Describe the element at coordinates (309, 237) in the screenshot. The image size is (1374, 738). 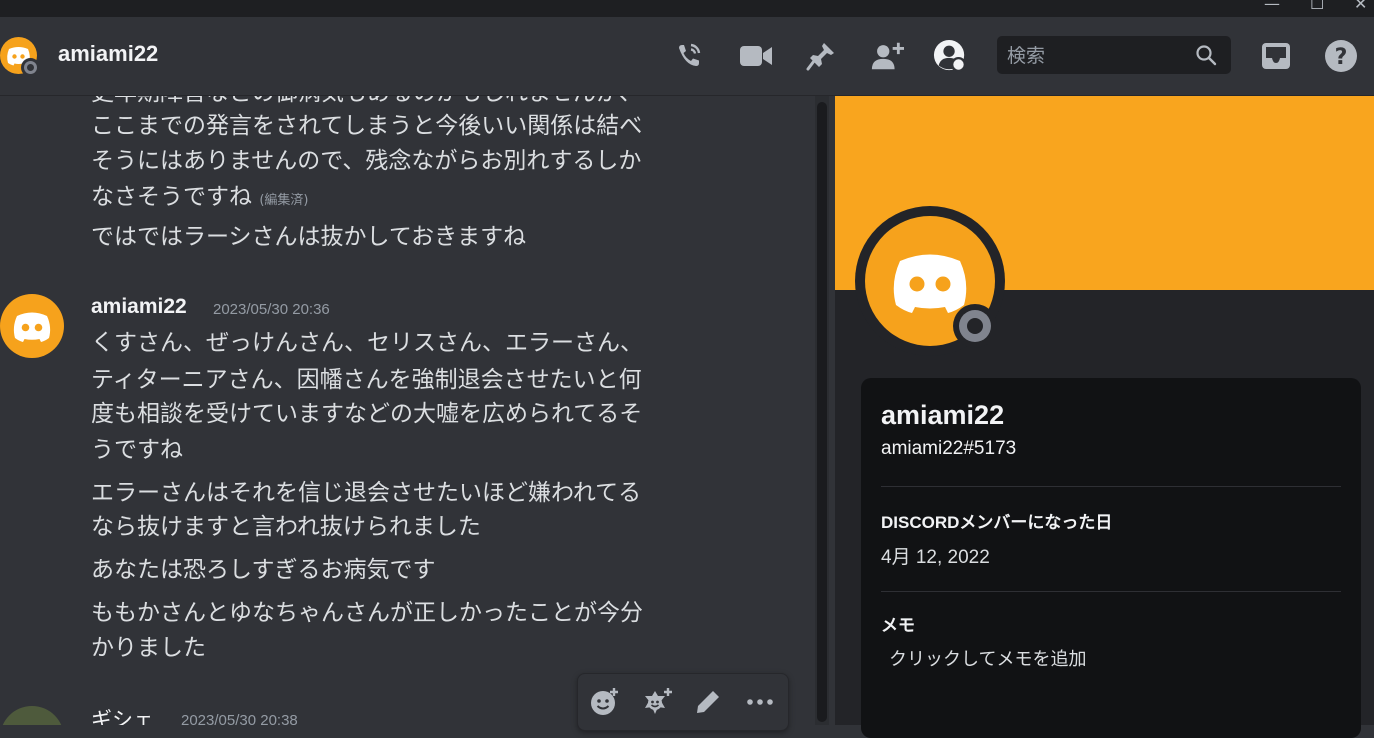
I see `message-line: ではではラーシさんは抜かしておきますね` at that location.